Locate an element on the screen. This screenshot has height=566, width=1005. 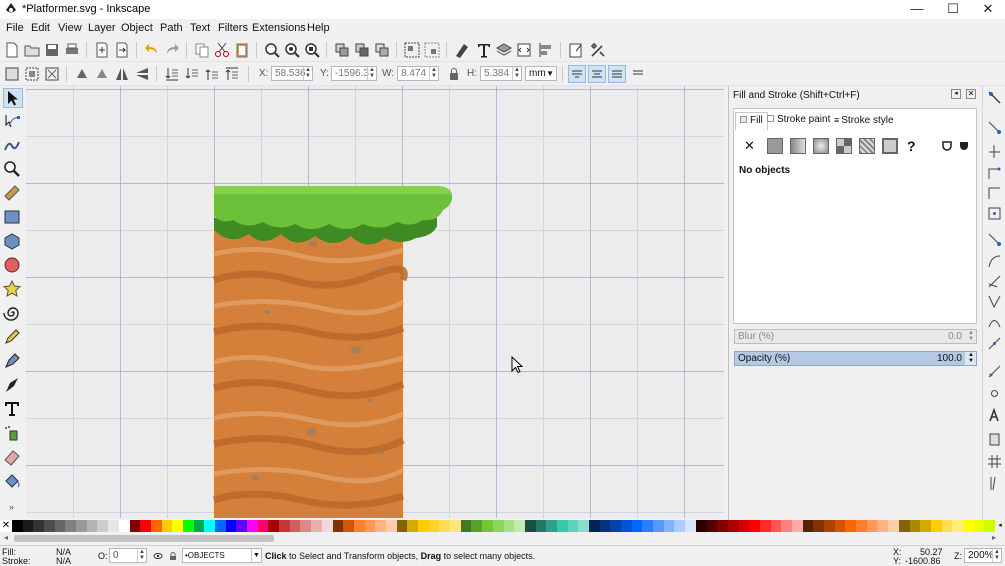
snap-enable-icon is located at coordinates (994, 97).